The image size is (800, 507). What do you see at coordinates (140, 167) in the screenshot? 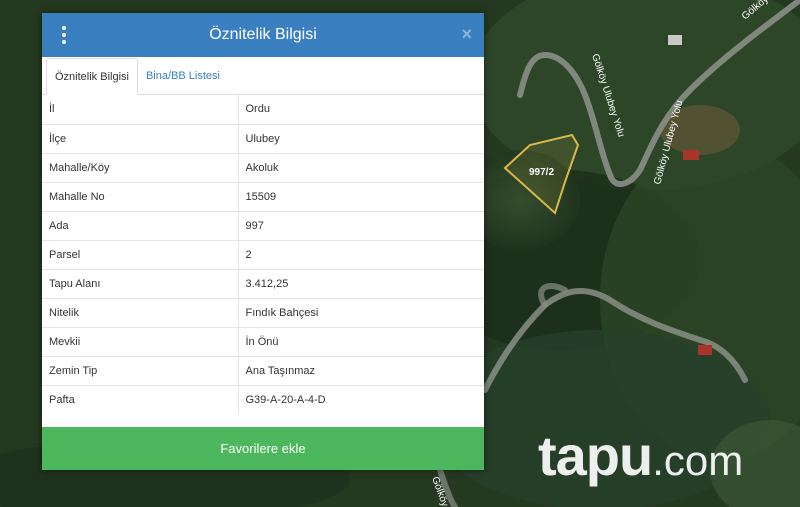
I see `attribute-key: Mahalle/Köy` at bounding box center [140, 167].